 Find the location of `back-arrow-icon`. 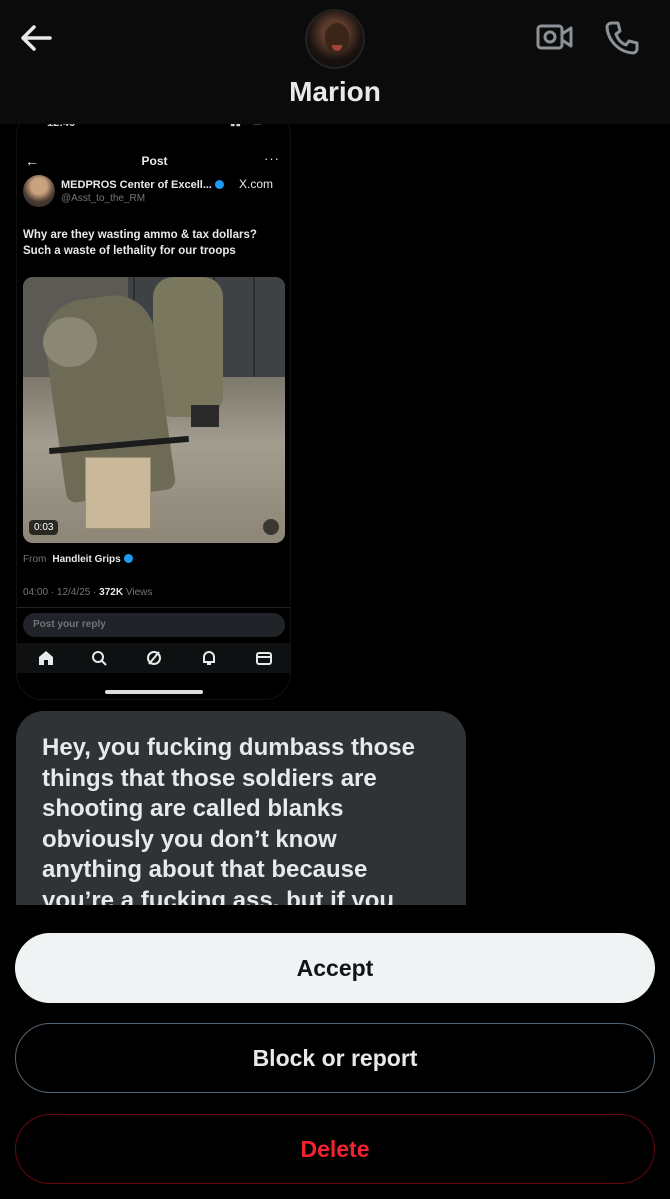

back-arrow-icon is located at coordinates (36, 38).